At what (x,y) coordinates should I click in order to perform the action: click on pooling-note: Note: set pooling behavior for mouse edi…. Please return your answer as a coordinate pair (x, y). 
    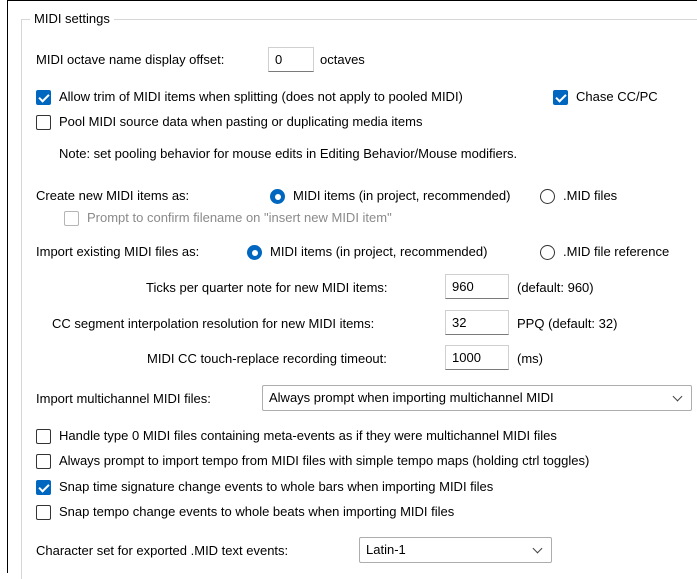
    Looking at the image, I should click on (288, 153).